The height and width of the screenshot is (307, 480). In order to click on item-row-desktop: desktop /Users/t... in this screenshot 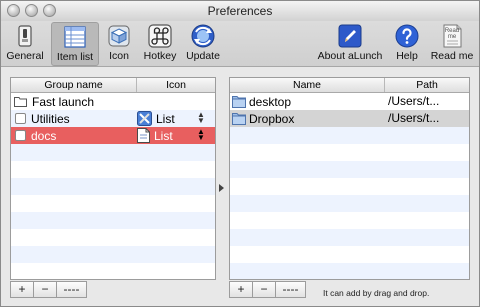, I will do `click(349, 101)`.